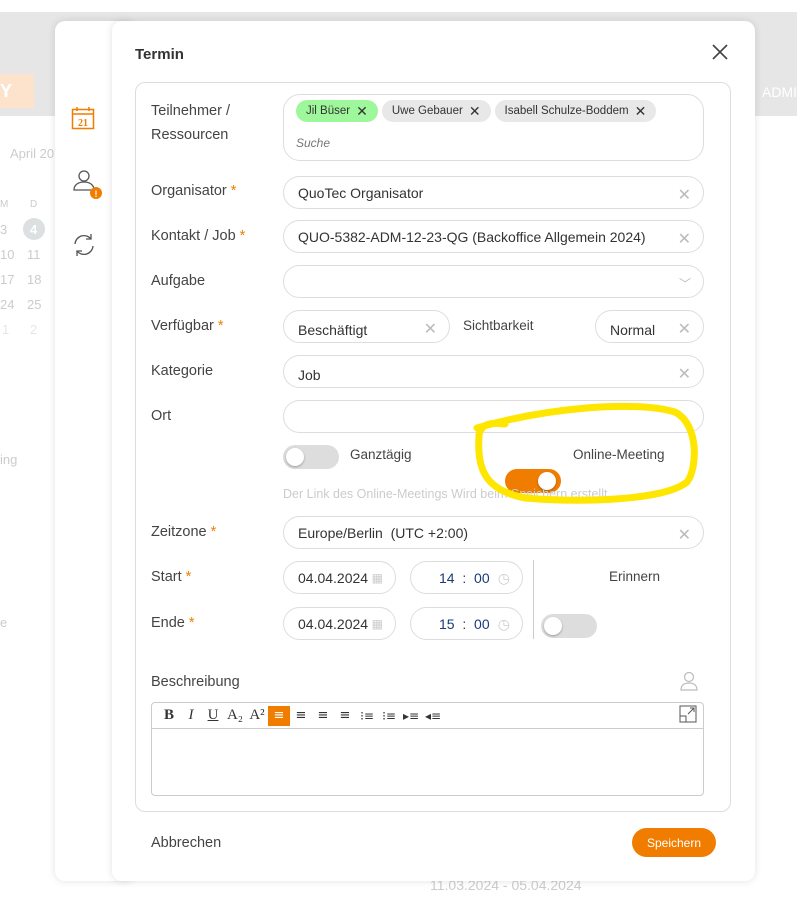  What do you see at coordinates (311, 457) in the screenshot?
I see `all-day-toggle` at bounding box center [311, 457].